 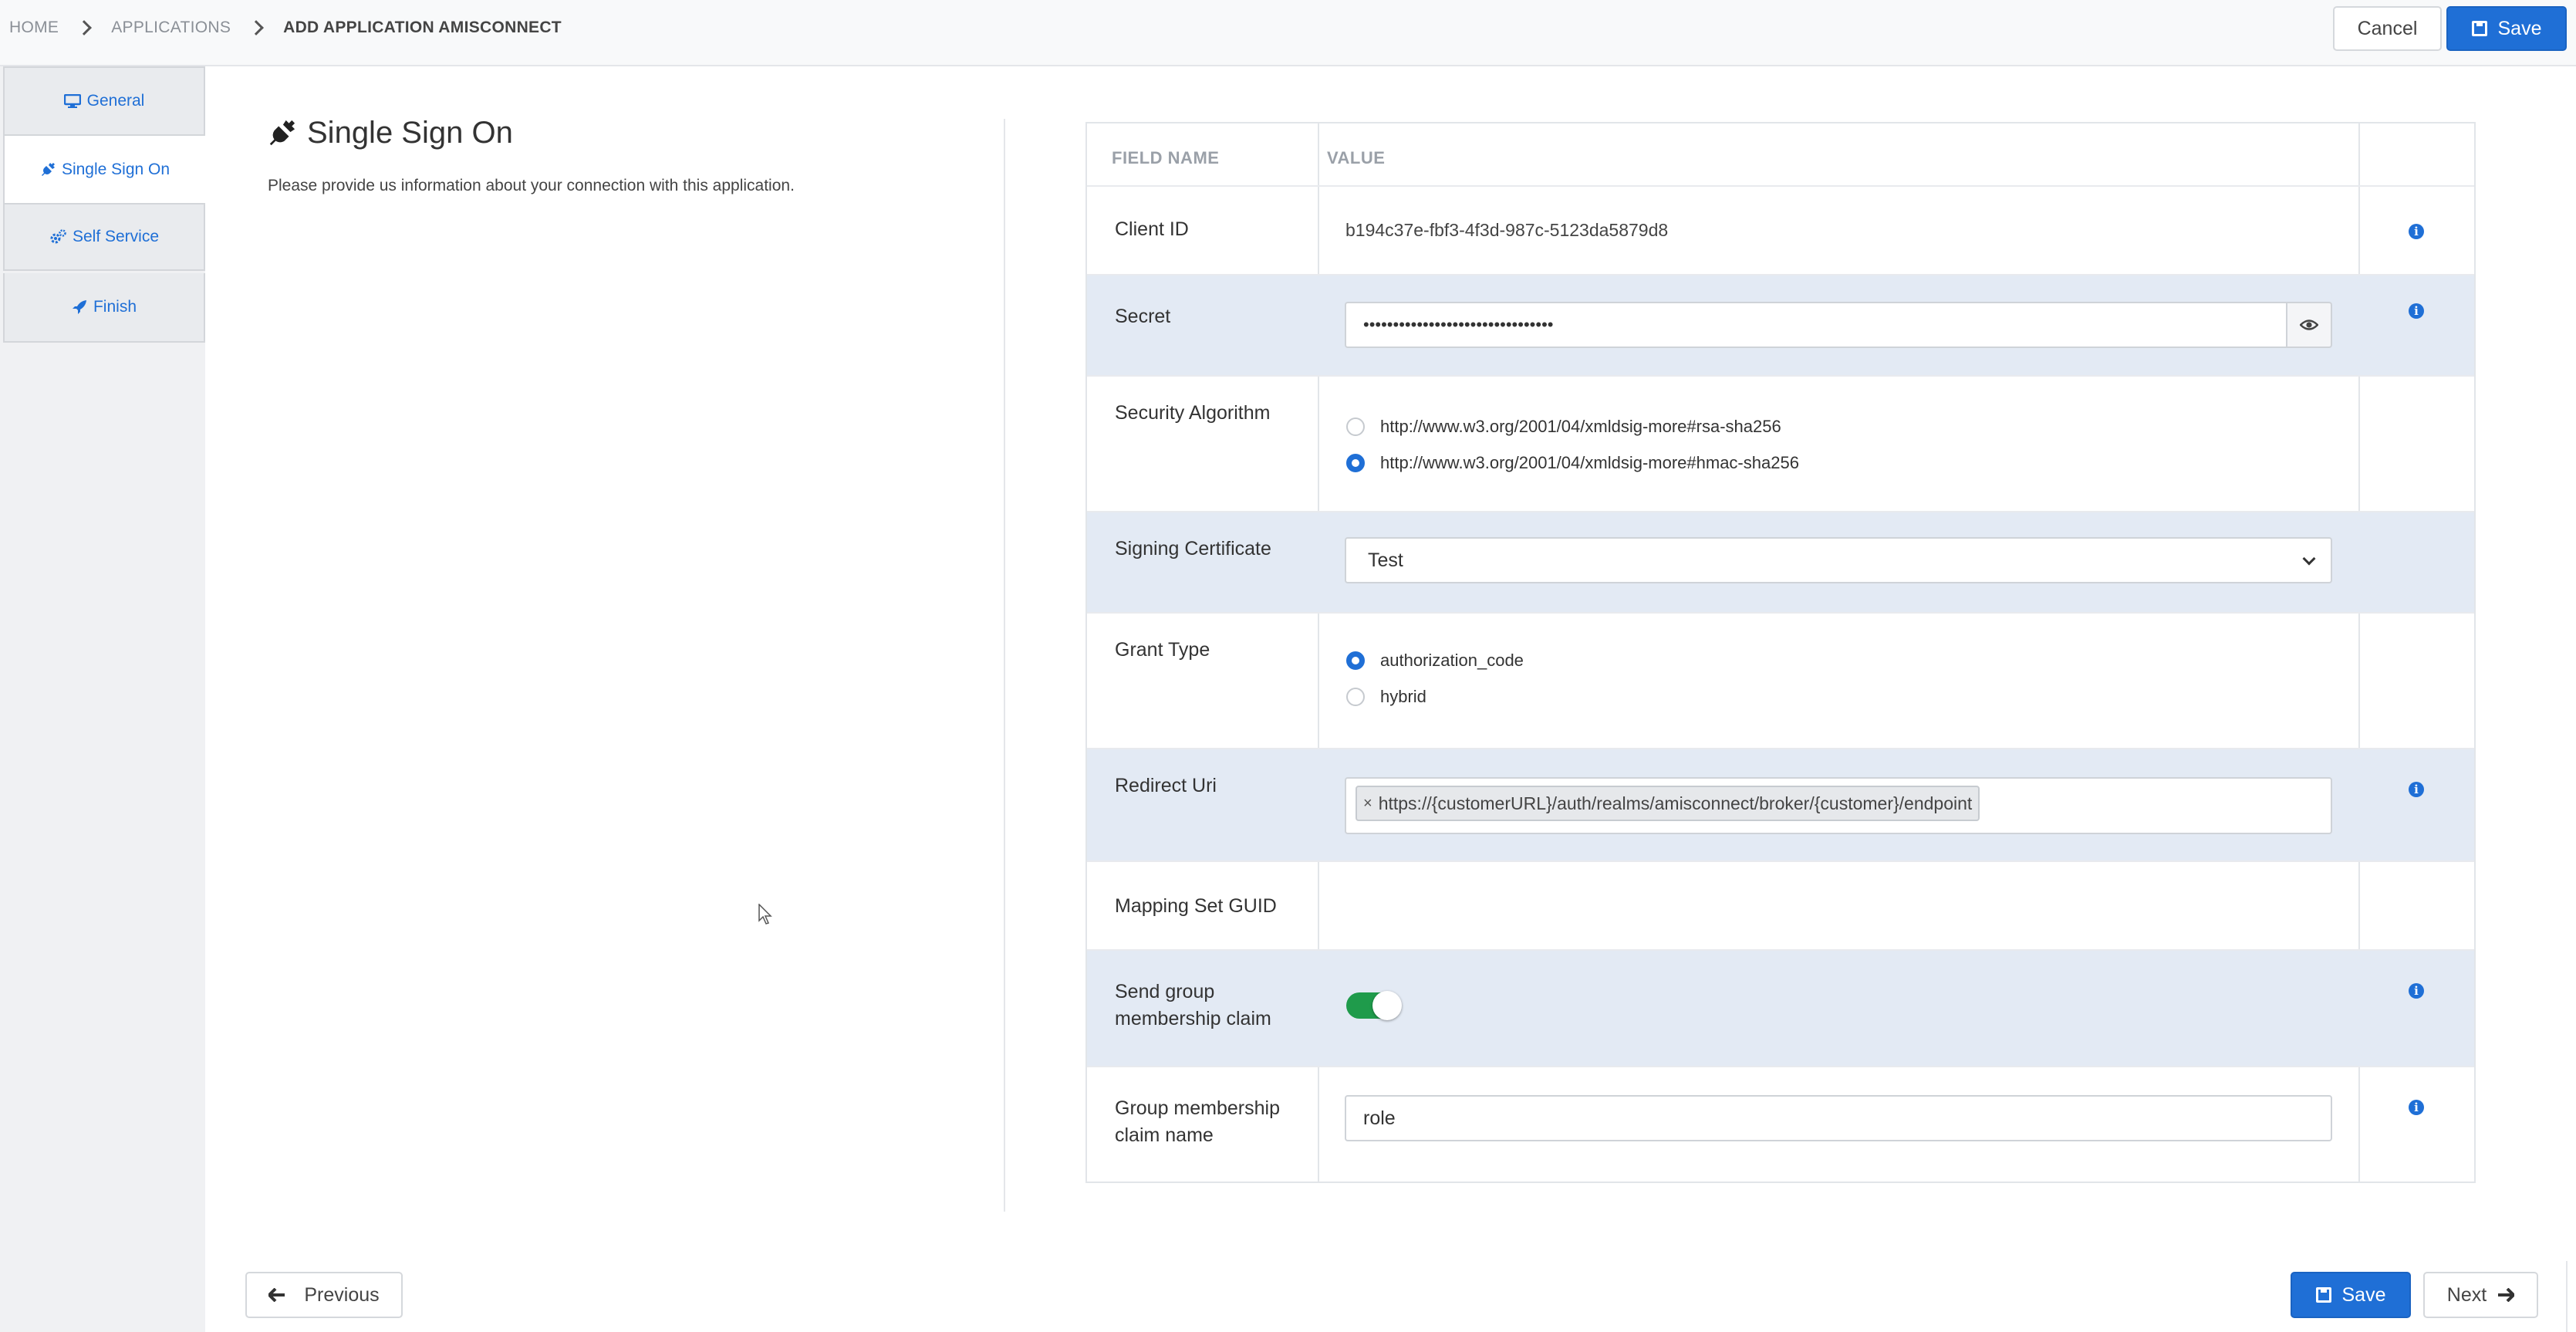 What do you see at coordinates (2466, 1294) in the screenshot?
I see `next-button-label: Next` at bounding box center [2466, 1294].